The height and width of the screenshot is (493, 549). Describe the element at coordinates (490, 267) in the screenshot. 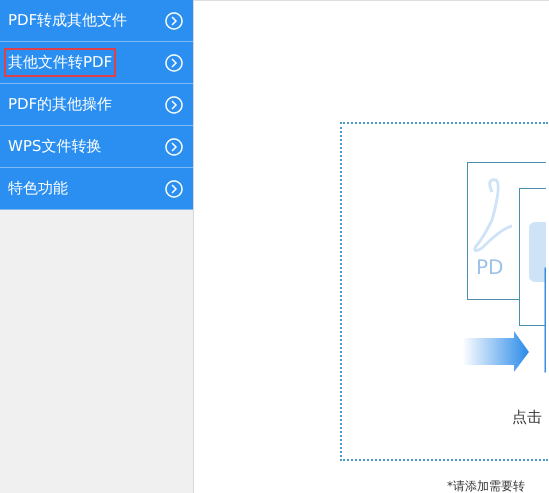

I see `pdf-label: PD` at that location.